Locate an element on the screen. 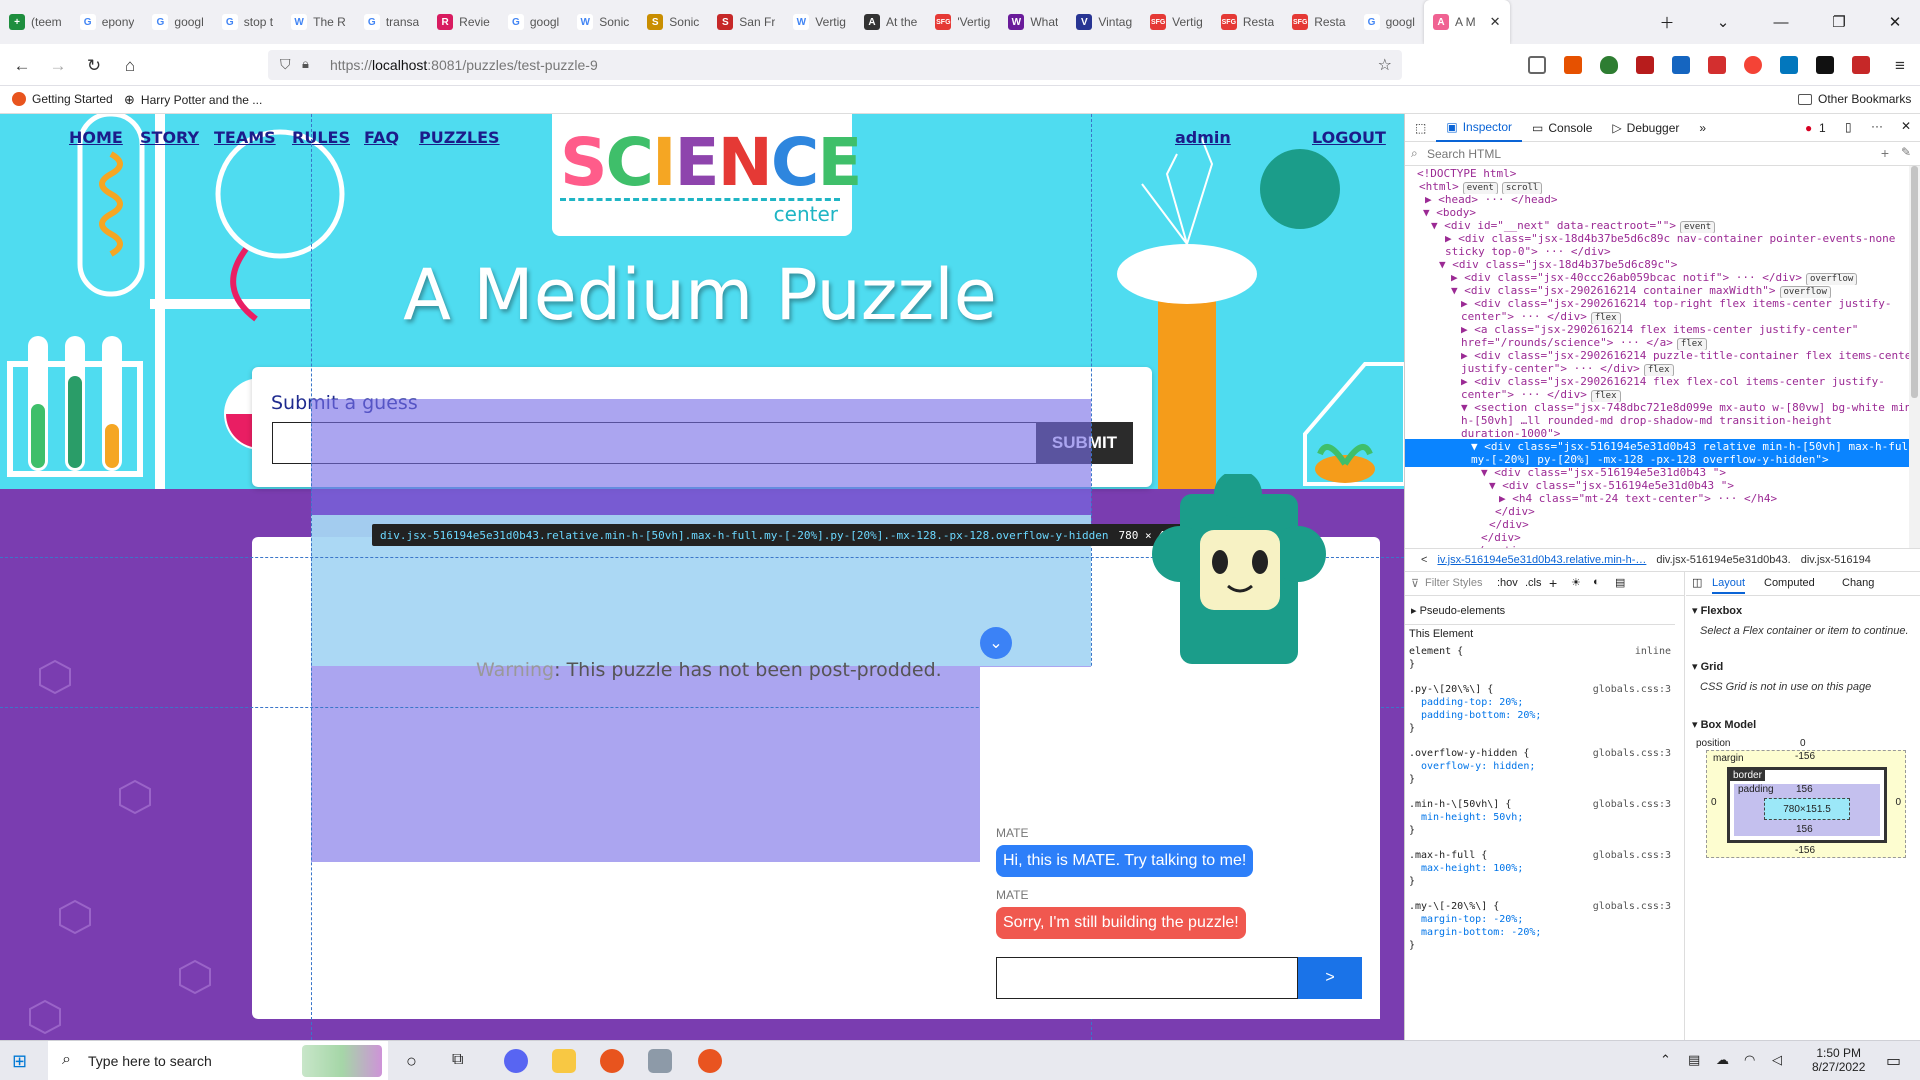 The height and width of the screenshot is (1080, 1920). browser-tab: W The R is located at coordinates (318, 22).